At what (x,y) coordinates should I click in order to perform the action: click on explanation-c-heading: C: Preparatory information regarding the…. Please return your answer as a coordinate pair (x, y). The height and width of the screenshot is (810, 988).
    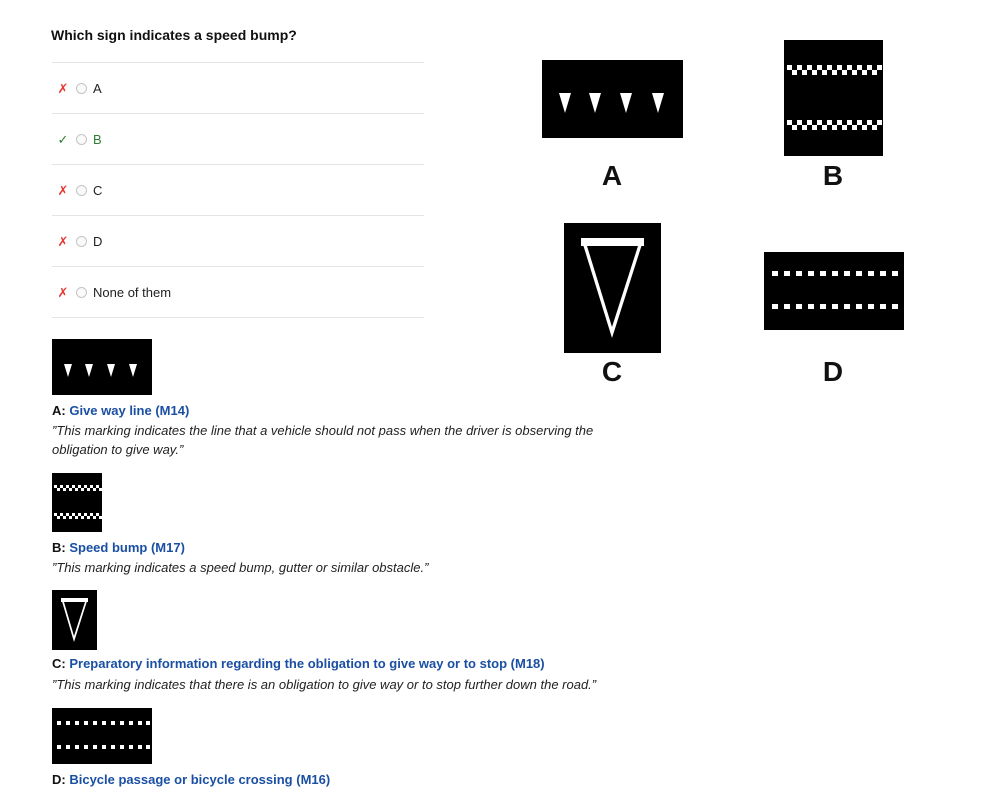
    Looking at the image, I should click on (298, 663).